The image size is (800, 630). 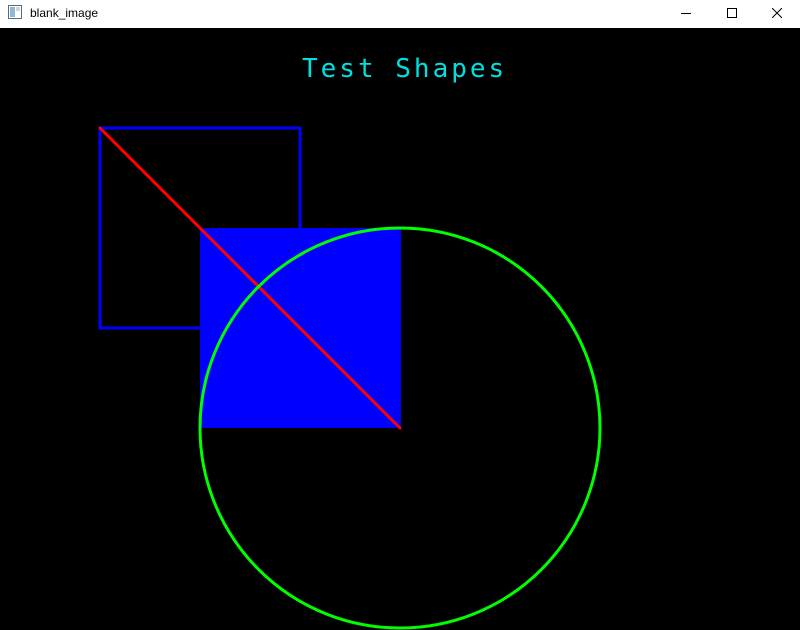 I want to click on minimize-icon, so click(x=686, y=13).